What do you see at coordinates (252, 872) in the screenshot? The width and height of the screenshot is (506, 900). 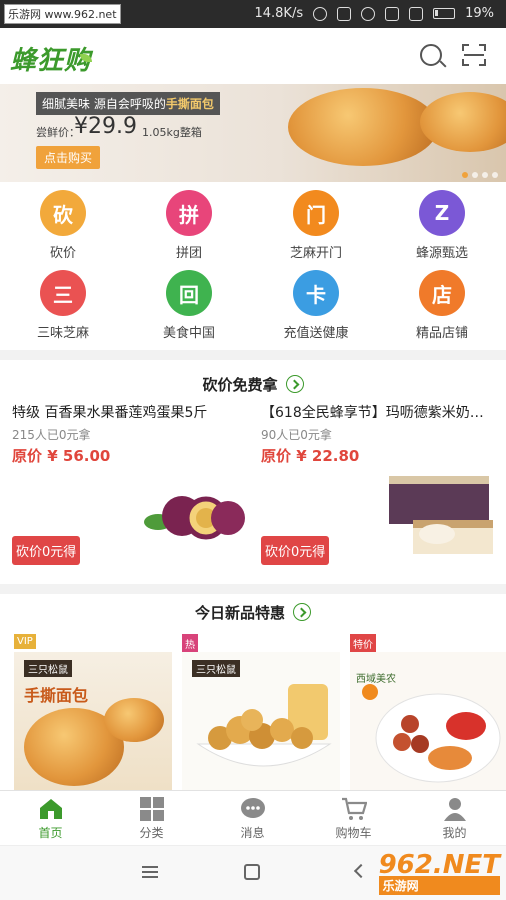 I see `home-system-icon` at bounding box center [252, 872].